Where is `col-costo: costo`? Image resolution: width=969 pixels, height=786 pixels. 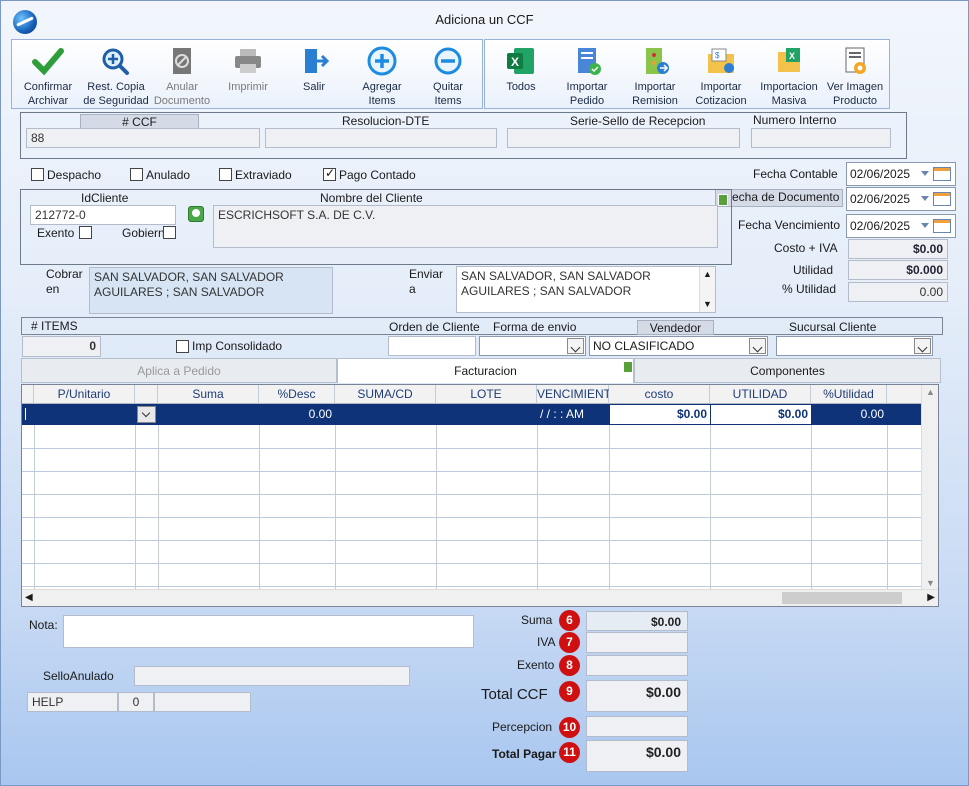 col-costo: costo is located at coordinates (659, 394).